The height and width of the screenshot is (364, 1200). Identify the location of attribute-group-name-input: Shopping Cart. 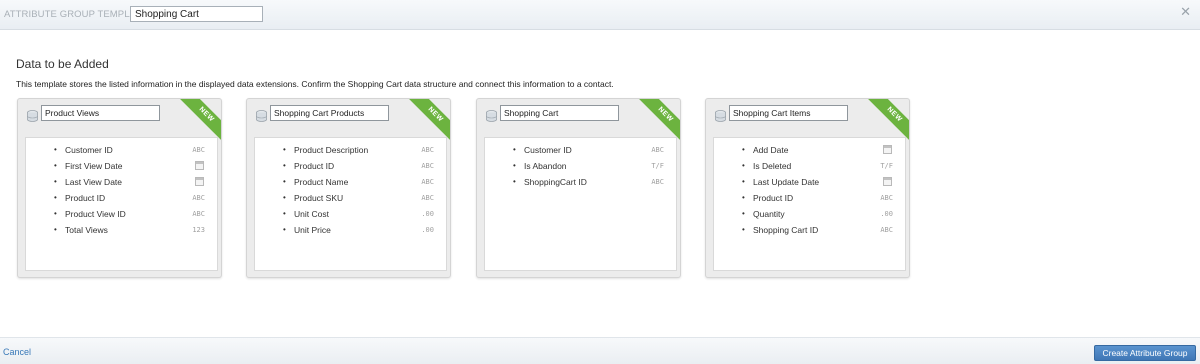
(196, 14).